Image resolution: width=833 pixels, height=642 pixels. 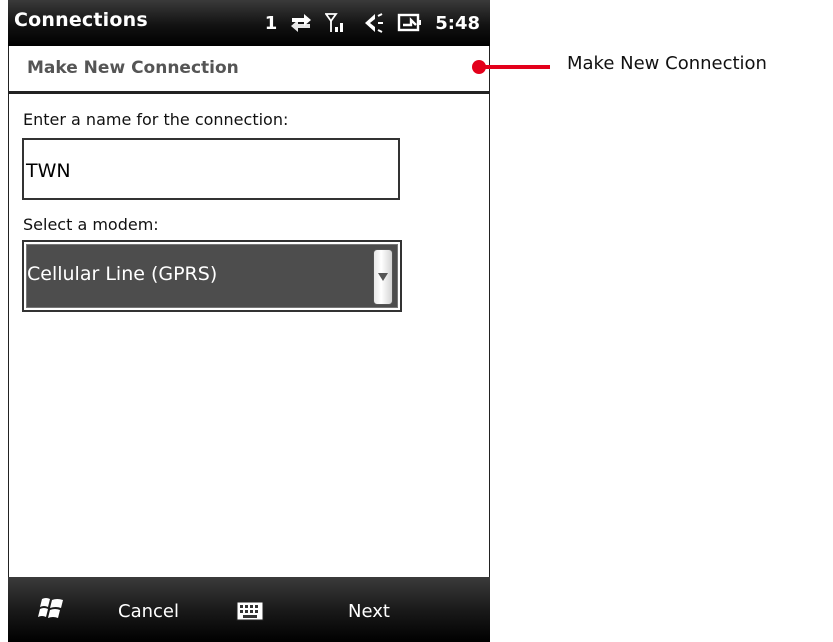 I want to click on modem-selected-value: Cellular Line (GPRS), so click(x=122, y=274).